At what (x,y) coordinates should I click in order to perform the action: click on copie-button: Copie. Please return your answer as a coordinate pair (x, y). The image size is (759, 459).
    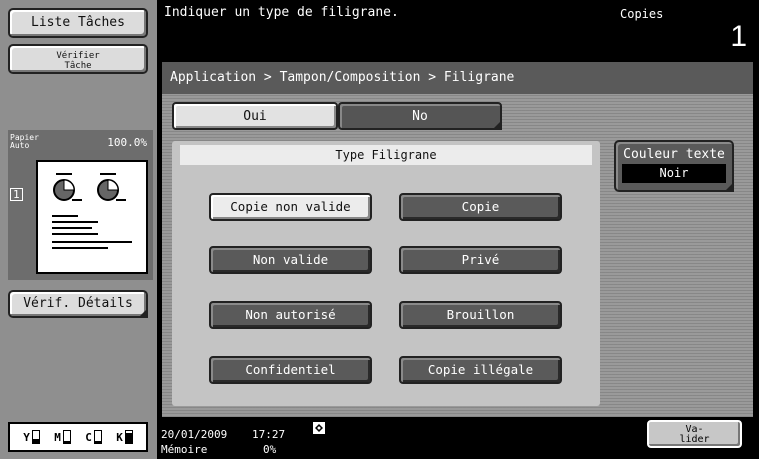
    Looking at the image, I should click on (480, 207).